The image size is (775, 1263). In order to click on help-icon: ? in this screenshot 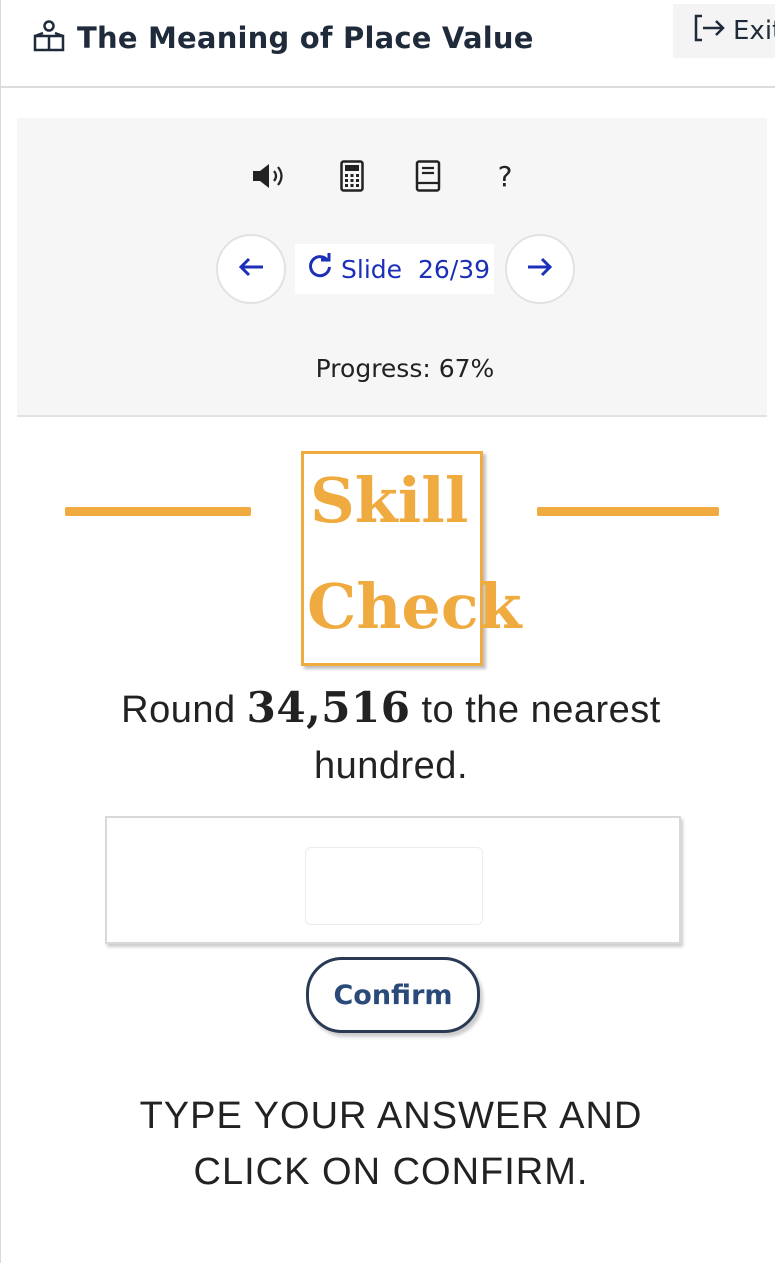, I will do `click(505, 176)`.